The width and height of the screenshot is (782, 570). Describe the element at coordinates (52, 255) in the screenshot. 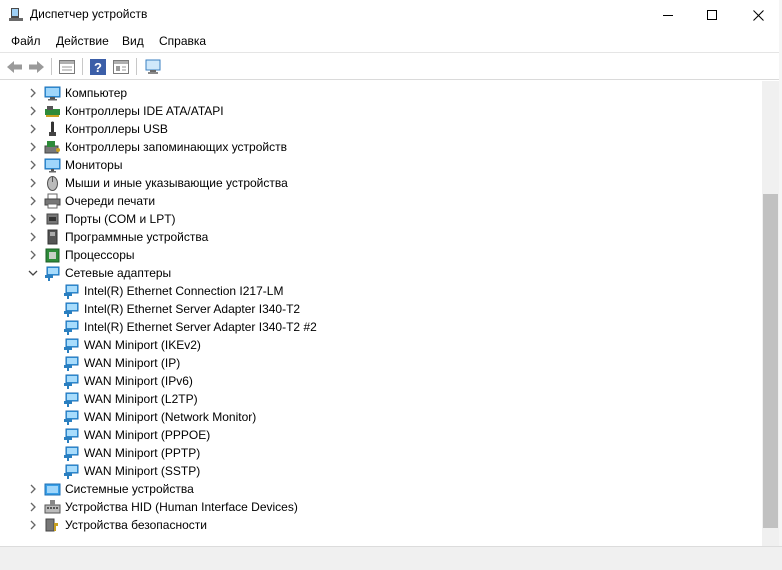

I see `processor-icon` at that location.